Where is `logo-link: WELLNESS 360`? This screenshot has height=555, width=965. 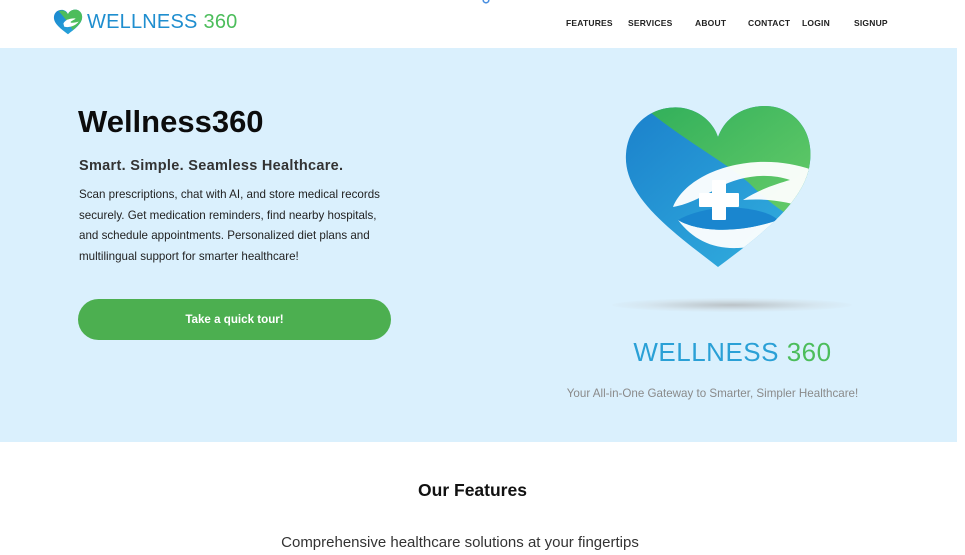
logo-link: WELLNESS 360 is located at coordinates (145, 22).